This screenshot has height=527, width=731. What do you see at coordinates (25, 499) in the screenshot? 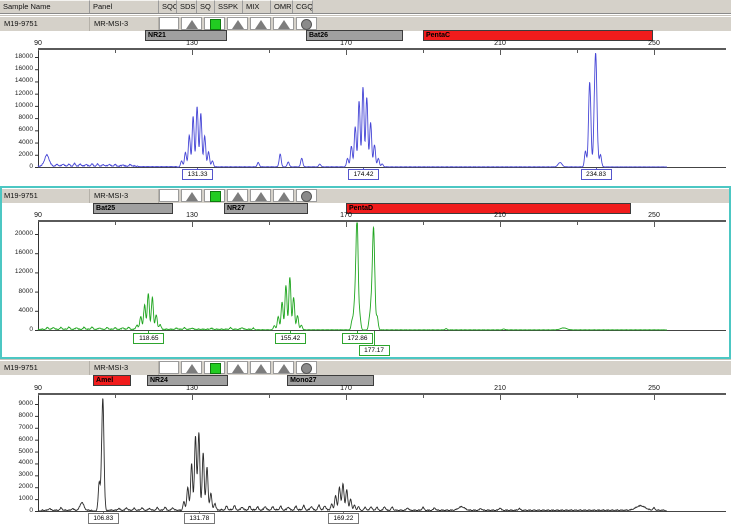
I see `y-axis-tick-label: 1000` at bounding box center [25, 499].